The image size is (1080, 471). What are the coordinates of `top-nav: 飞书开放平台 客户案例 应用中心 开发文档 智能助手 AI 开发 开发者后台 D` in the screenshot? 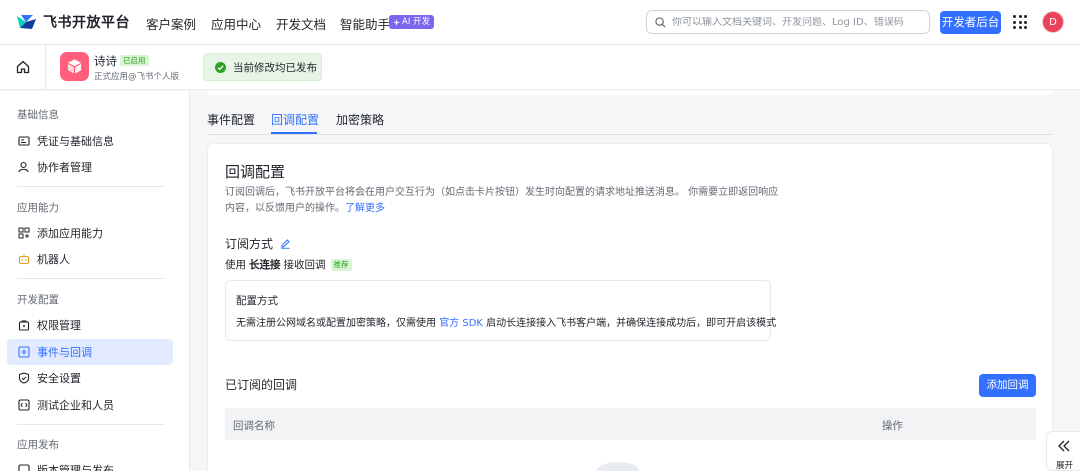 It's located at (540, 22).